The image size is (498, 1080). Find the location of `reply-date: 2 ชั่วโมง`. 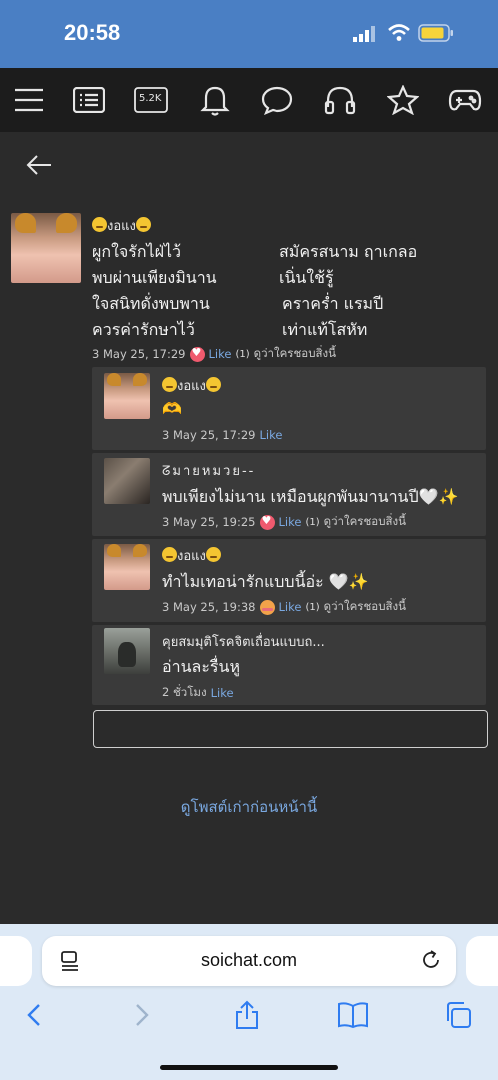

reply-date: 2 ชั่วโมง is located at coordinates (184, 692).